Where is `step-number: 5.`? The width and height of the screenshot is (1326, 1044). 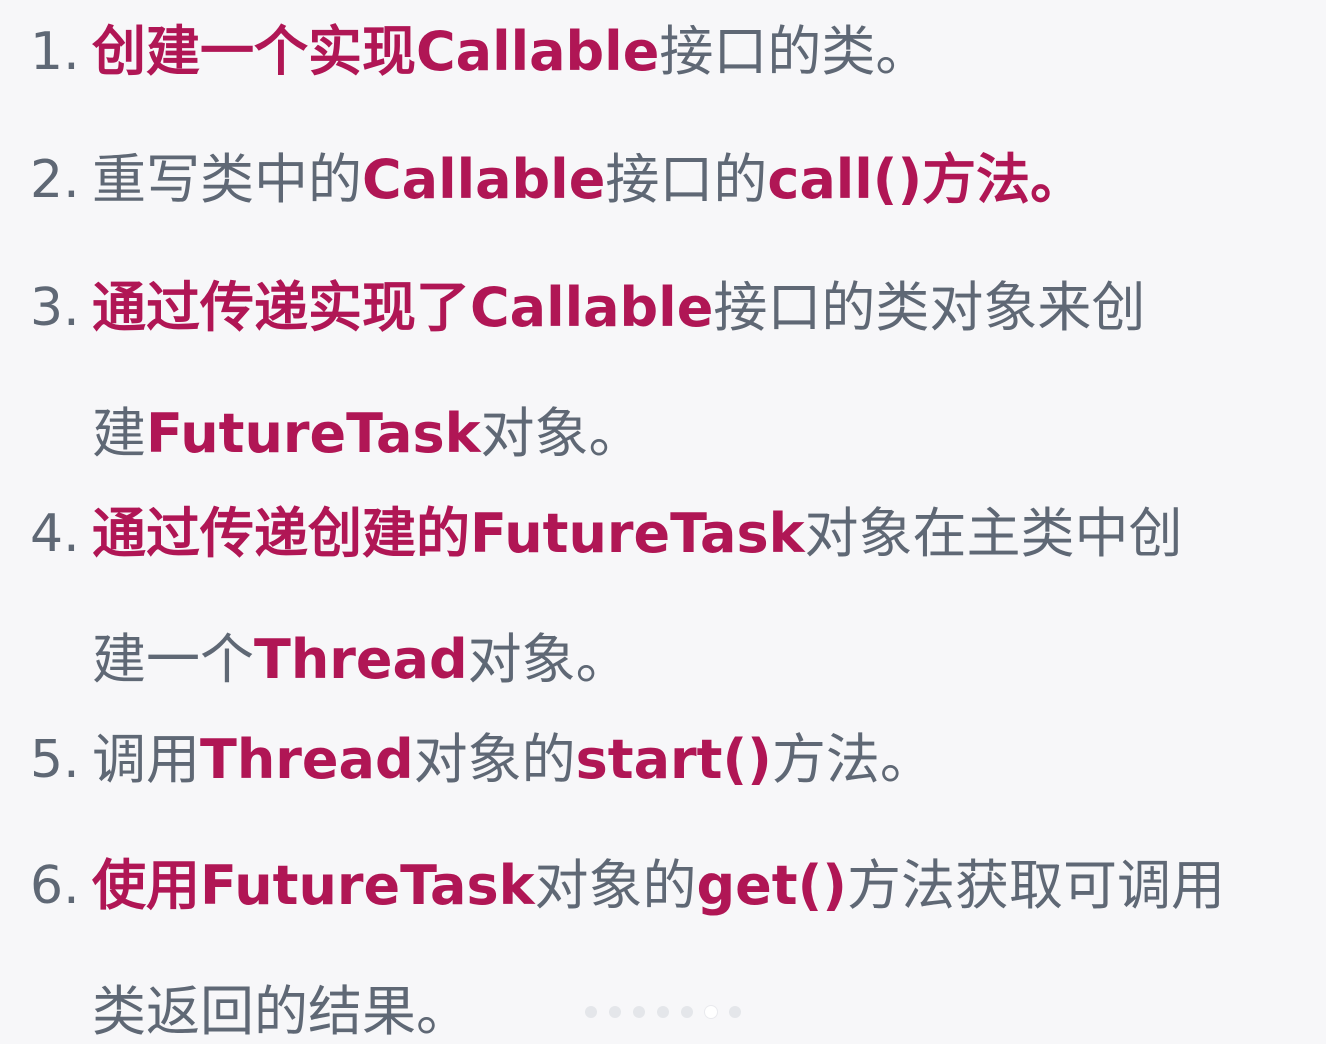 step-number: 5. is located at coordinates (55, 760).